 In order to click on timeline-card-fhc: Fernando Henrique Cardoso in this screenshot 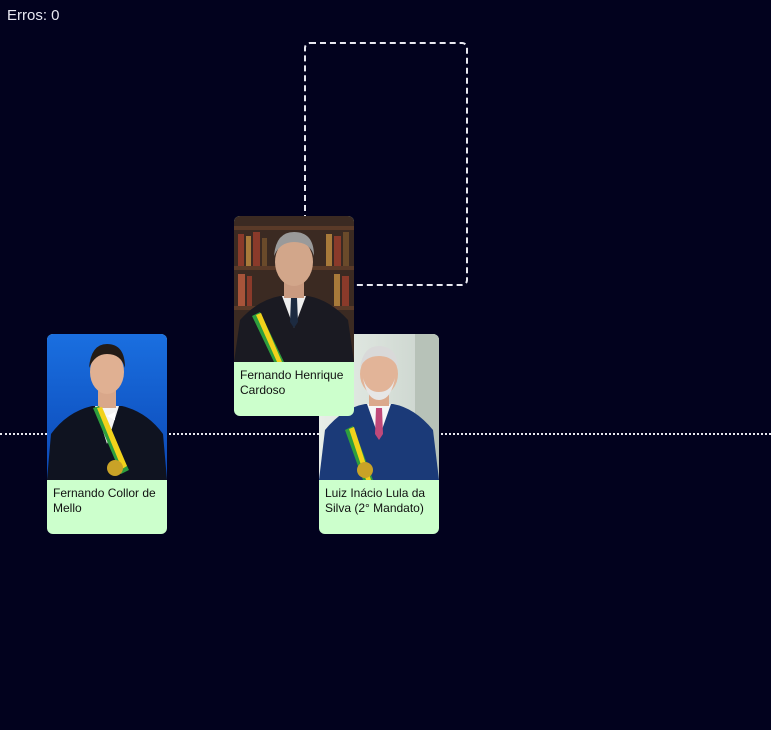, I will do `click(294, 316)`.